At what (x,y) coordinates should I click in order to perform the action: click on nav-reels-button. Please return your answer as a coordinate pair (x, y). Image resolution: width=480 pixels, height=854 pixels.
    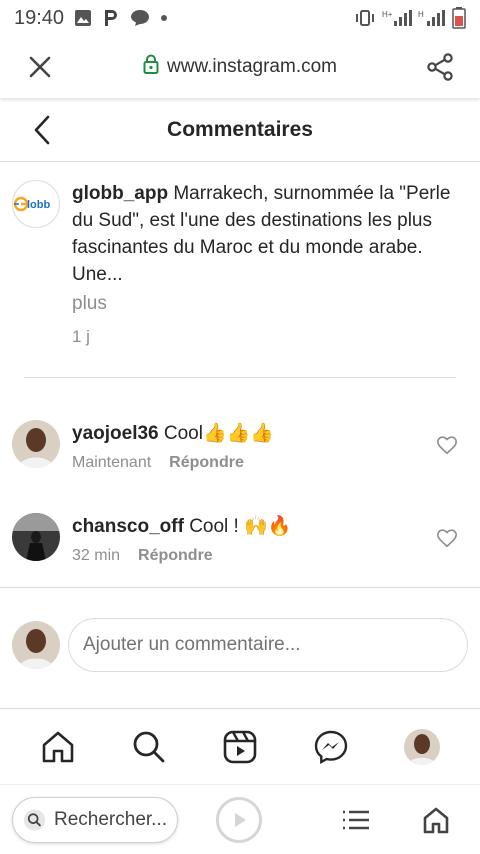
    Looking at the image, I should click on (240, 747).